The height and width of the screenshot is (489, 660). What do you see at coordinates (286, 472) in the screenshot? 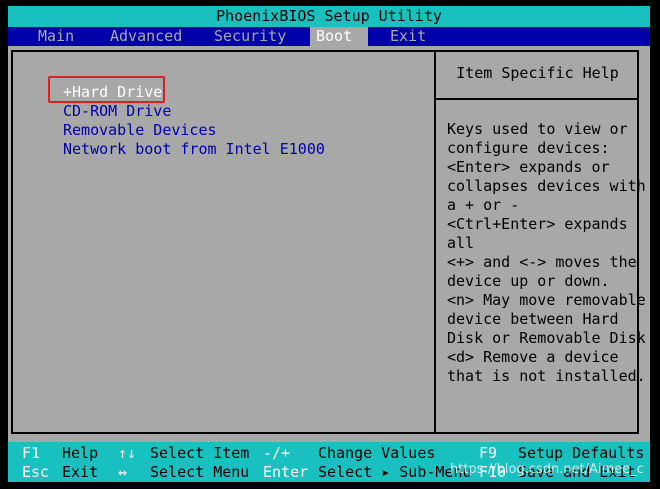
I see `key-enter: Enter` at bounding box center [286, 472].